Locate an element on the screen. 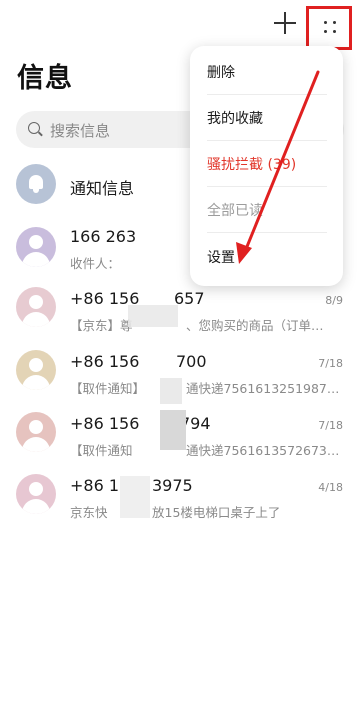  menu-item-spam-block: 骚扰拦截 (39) is located at coordinates (251, 164).